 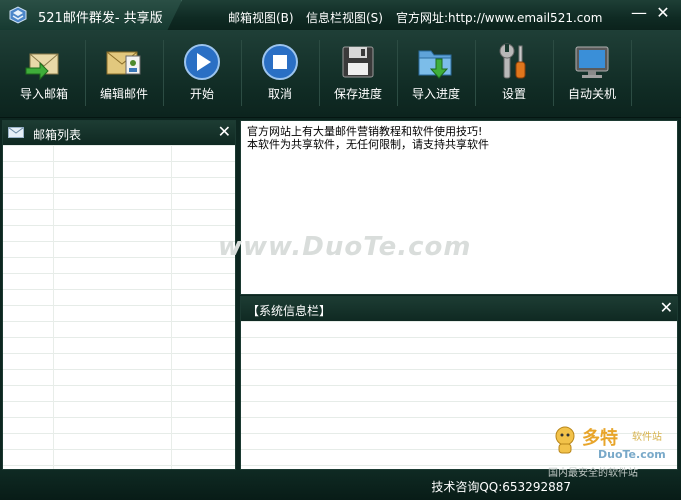 I want to click on import-progress-button: 导入进度, so click(x=436, y=74).